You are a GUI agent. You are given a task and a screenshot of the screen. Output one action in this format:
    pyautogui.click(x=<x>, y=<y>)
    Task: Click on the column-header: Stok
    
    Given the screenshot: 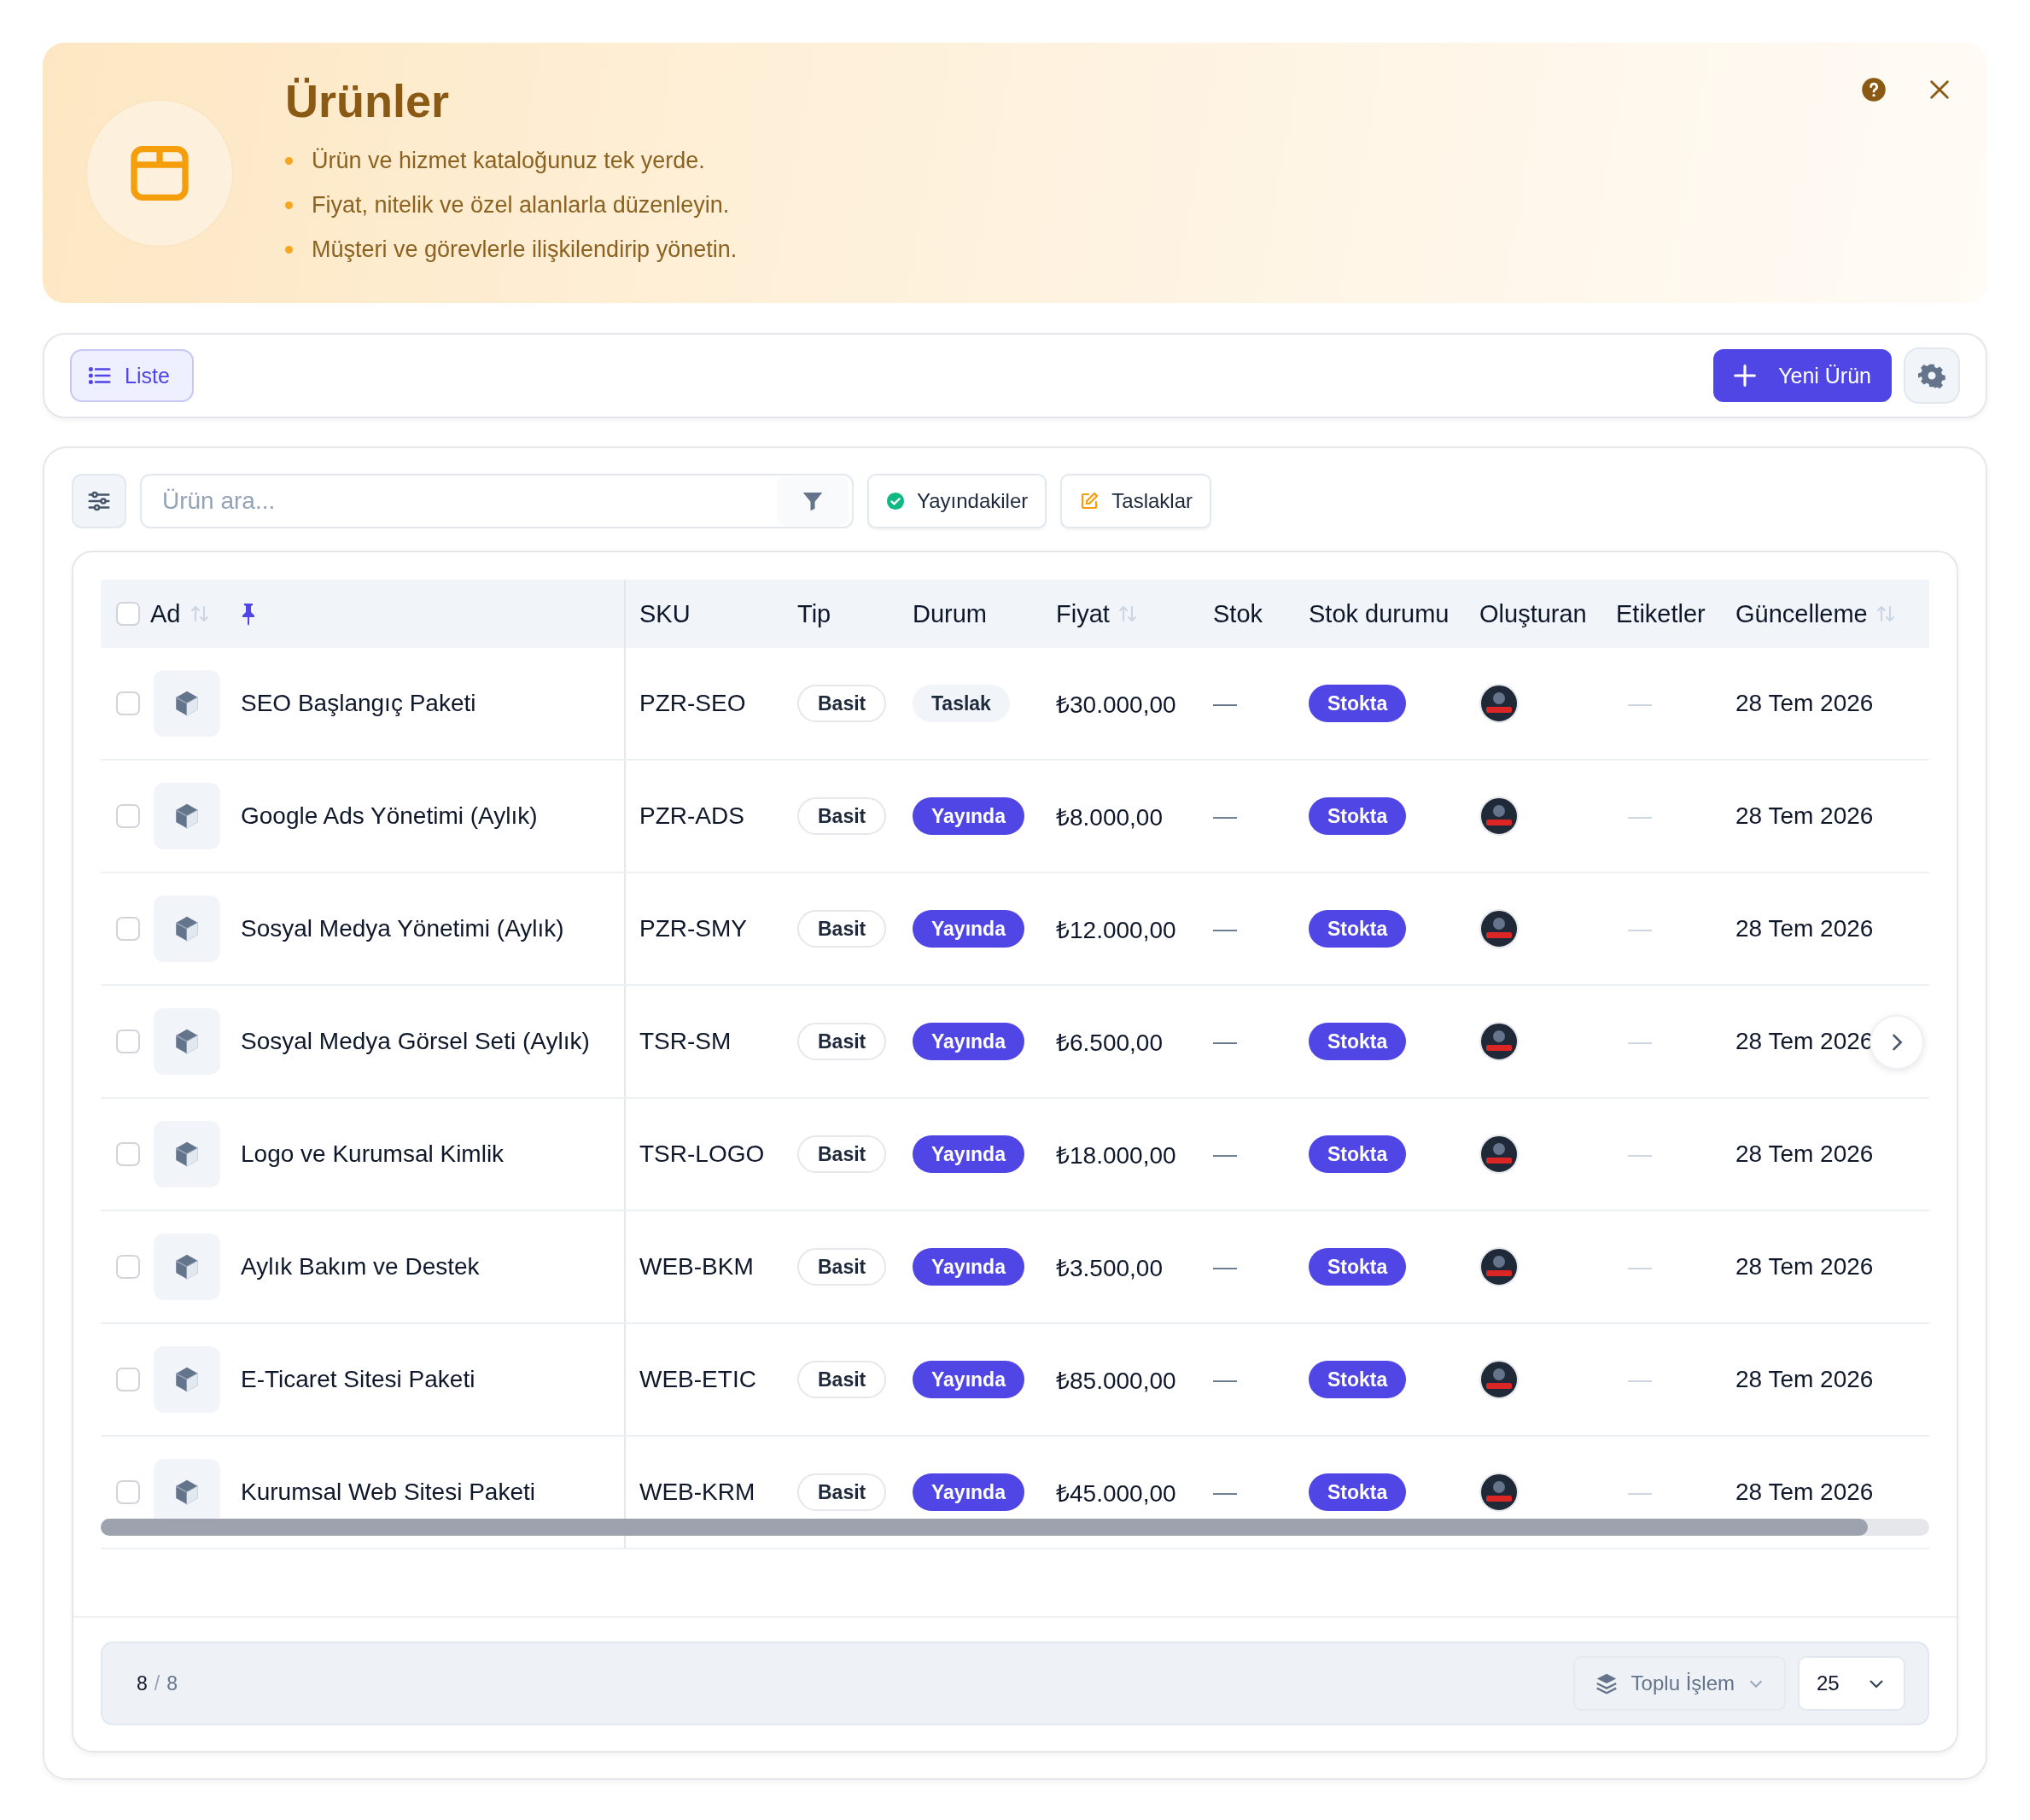 What is the action you would take?
    pyautogui.click(x=1238, y=613)
    